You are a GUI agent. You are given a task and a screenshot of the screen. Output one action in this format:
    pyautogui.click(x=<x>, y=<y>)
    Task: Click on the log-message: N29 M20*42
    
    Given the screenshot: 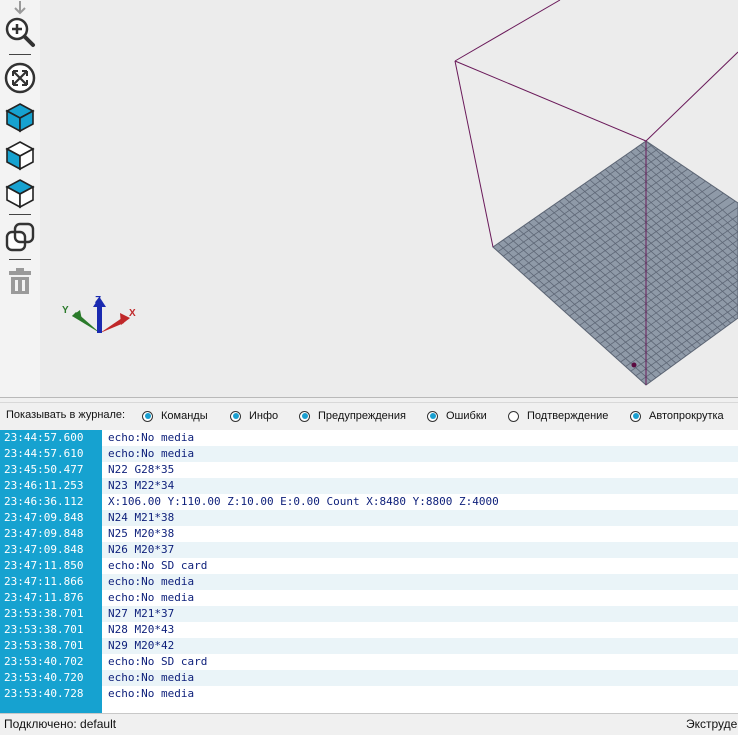 What is the action you would take?
    pyautogui.click(x=141, y=645)
    